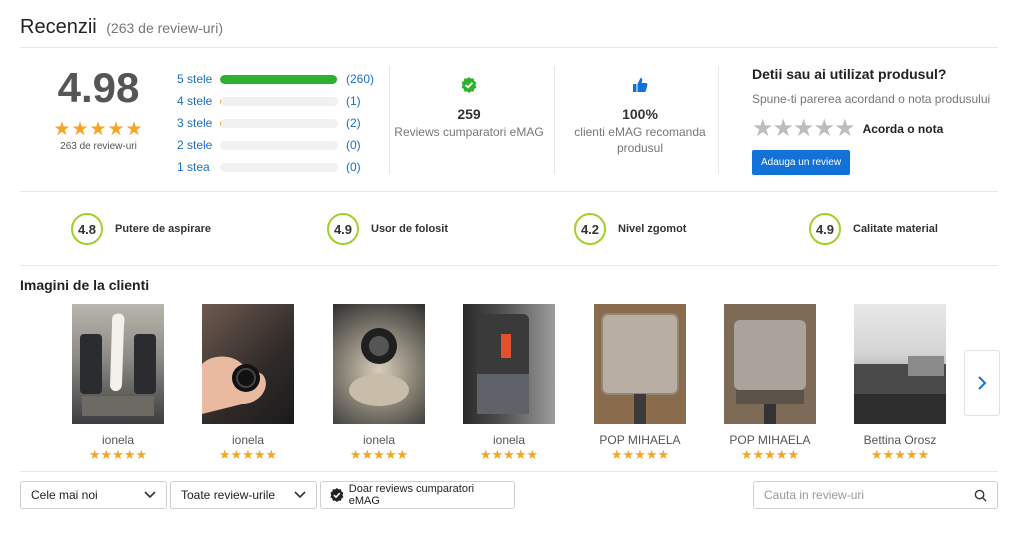 The height and width of the screenshot is (534, 1024). What do you see at coordinates (198, 145) in the screenshot?
I see `distribution-label: 2 stele` at bounding box center [198, 145].